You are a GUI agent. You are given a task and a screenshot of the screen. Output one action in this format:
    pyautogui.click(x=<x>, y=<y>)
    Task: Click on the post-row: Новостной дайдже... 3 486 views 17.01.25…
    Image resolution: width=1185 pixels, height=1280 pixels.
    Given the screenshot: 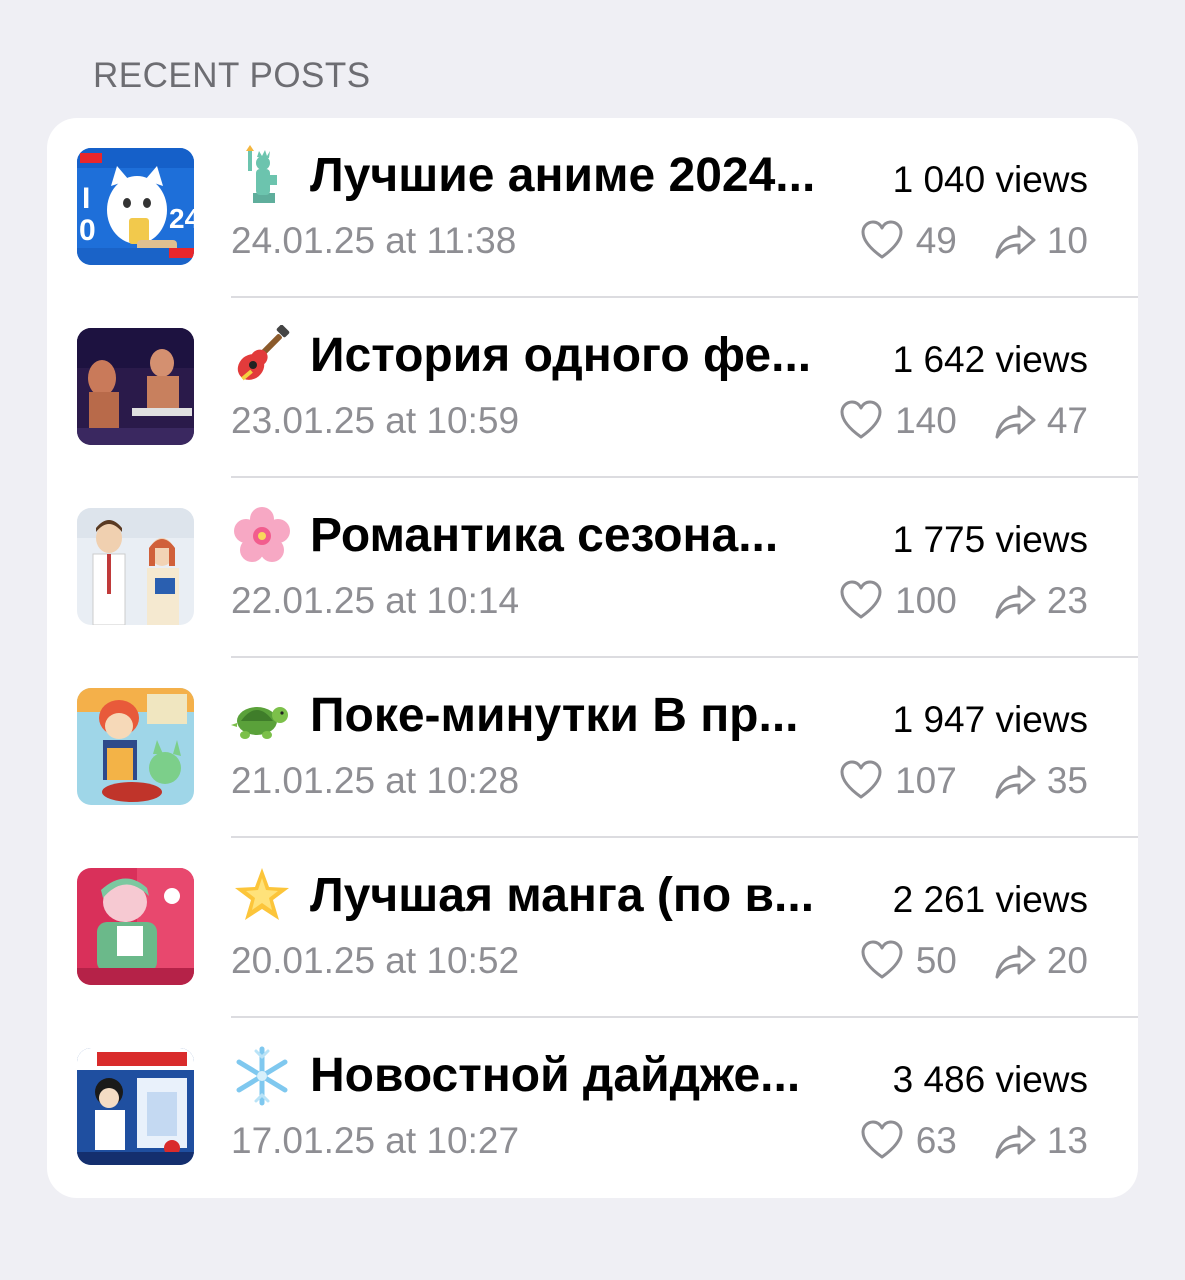 What is the action you would take?
    pyautogui.click(x=592, y=1108)
    